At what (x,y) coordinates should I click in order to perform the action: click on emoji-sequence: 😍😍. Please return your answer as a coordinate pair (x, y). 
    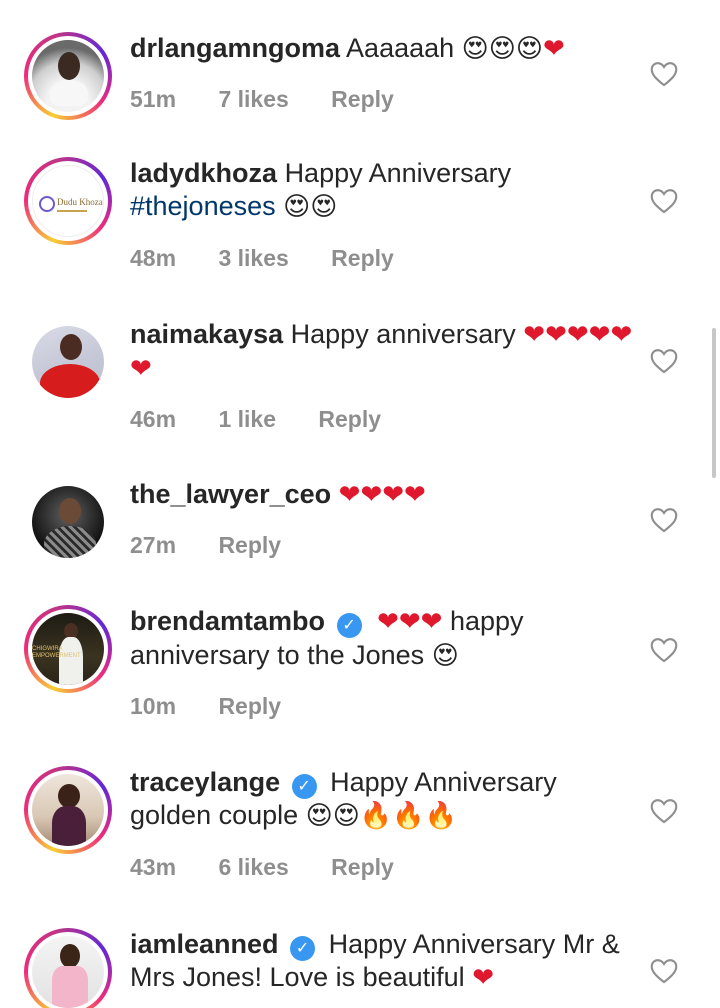
    Looking at the image, I should click on (310, 207).